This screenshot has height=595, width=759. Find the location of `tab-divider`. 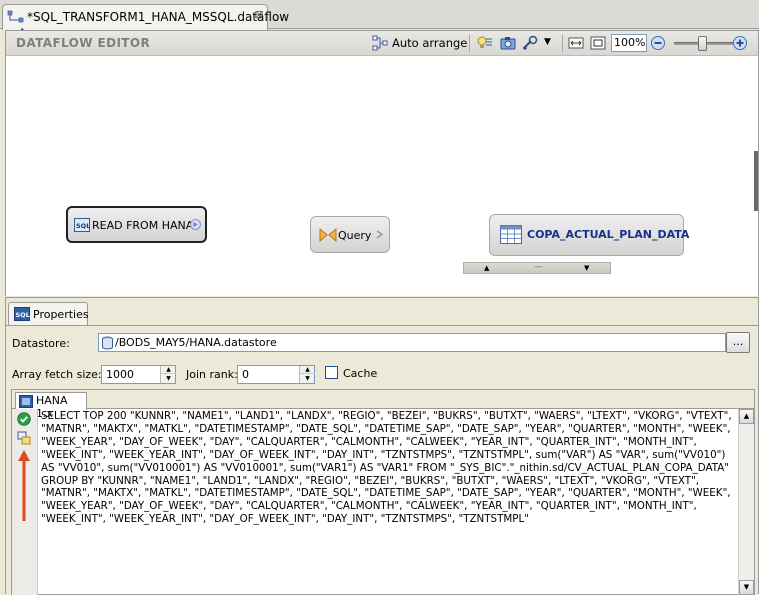

tab-divider is located at coordinates (382, 325).